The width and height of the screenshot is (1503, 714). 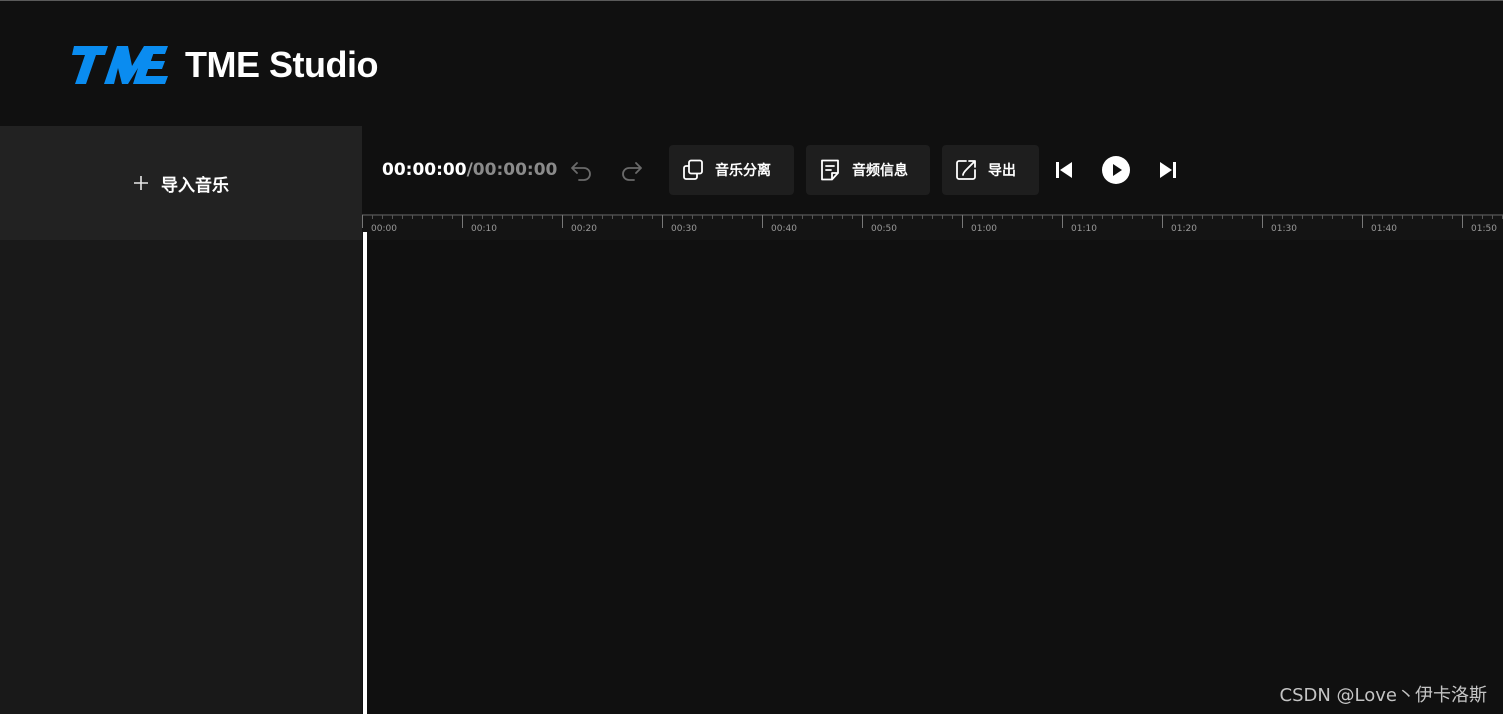 I want to click on plus-icon, so click(x=141, y=183).